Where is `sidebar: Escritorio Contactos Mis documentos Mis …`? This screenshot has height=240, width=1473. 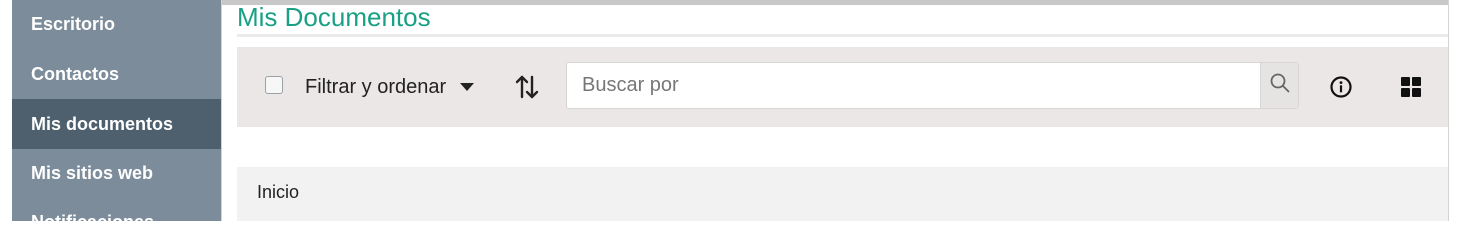
sidebar: Escritorio Contactos Mis documentos Mis … is located at coordinates (116, 116).